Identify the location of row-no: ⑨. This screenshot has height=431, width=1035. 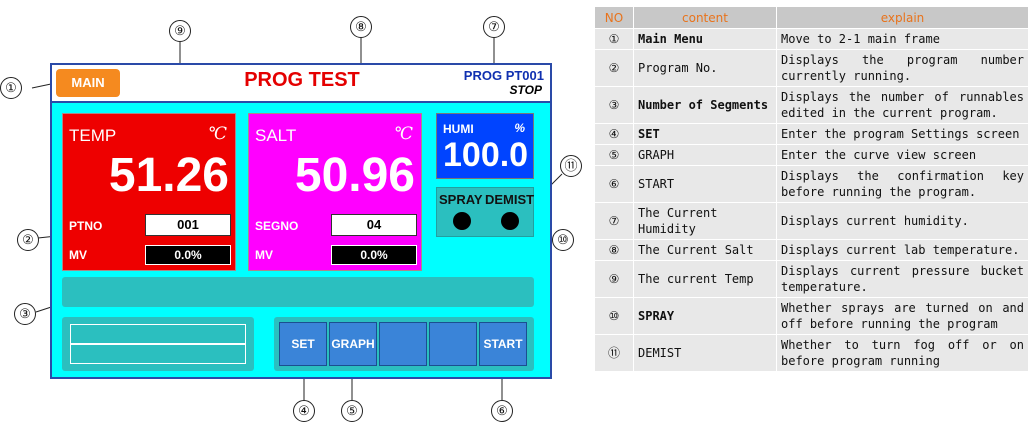
(614, 279).